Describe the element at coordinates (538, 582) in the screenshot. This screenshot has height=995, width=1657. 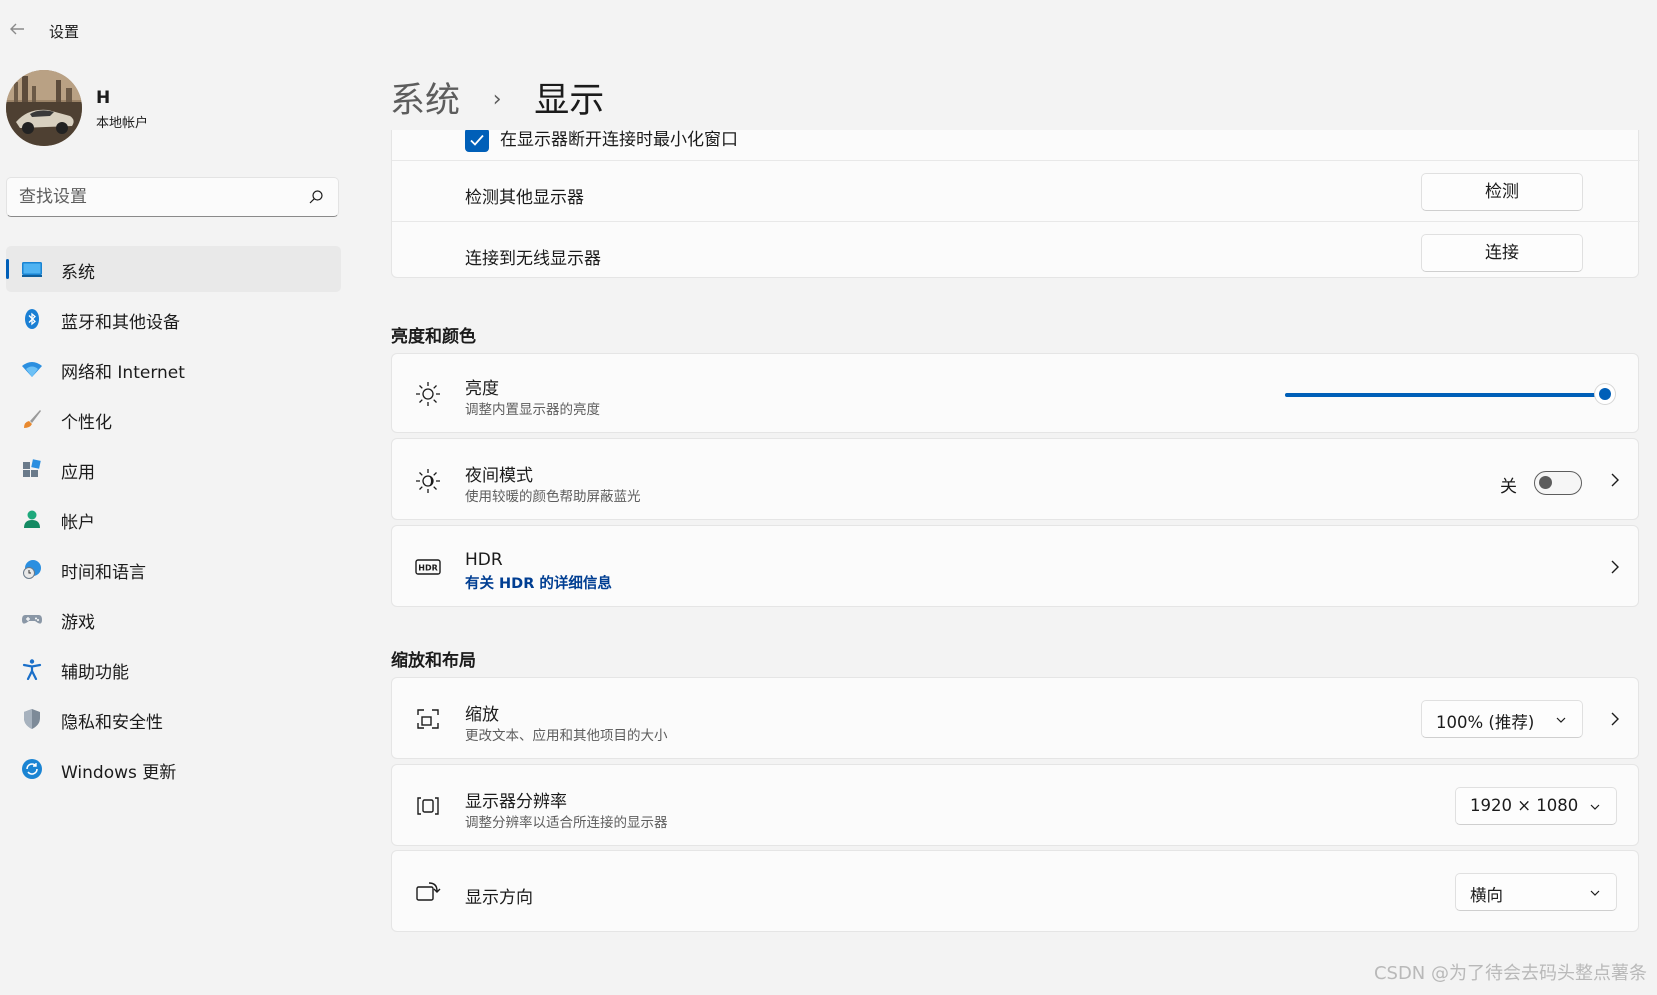
I see `hdr-info-link: 有关 HDR 的详细信息` at that location.